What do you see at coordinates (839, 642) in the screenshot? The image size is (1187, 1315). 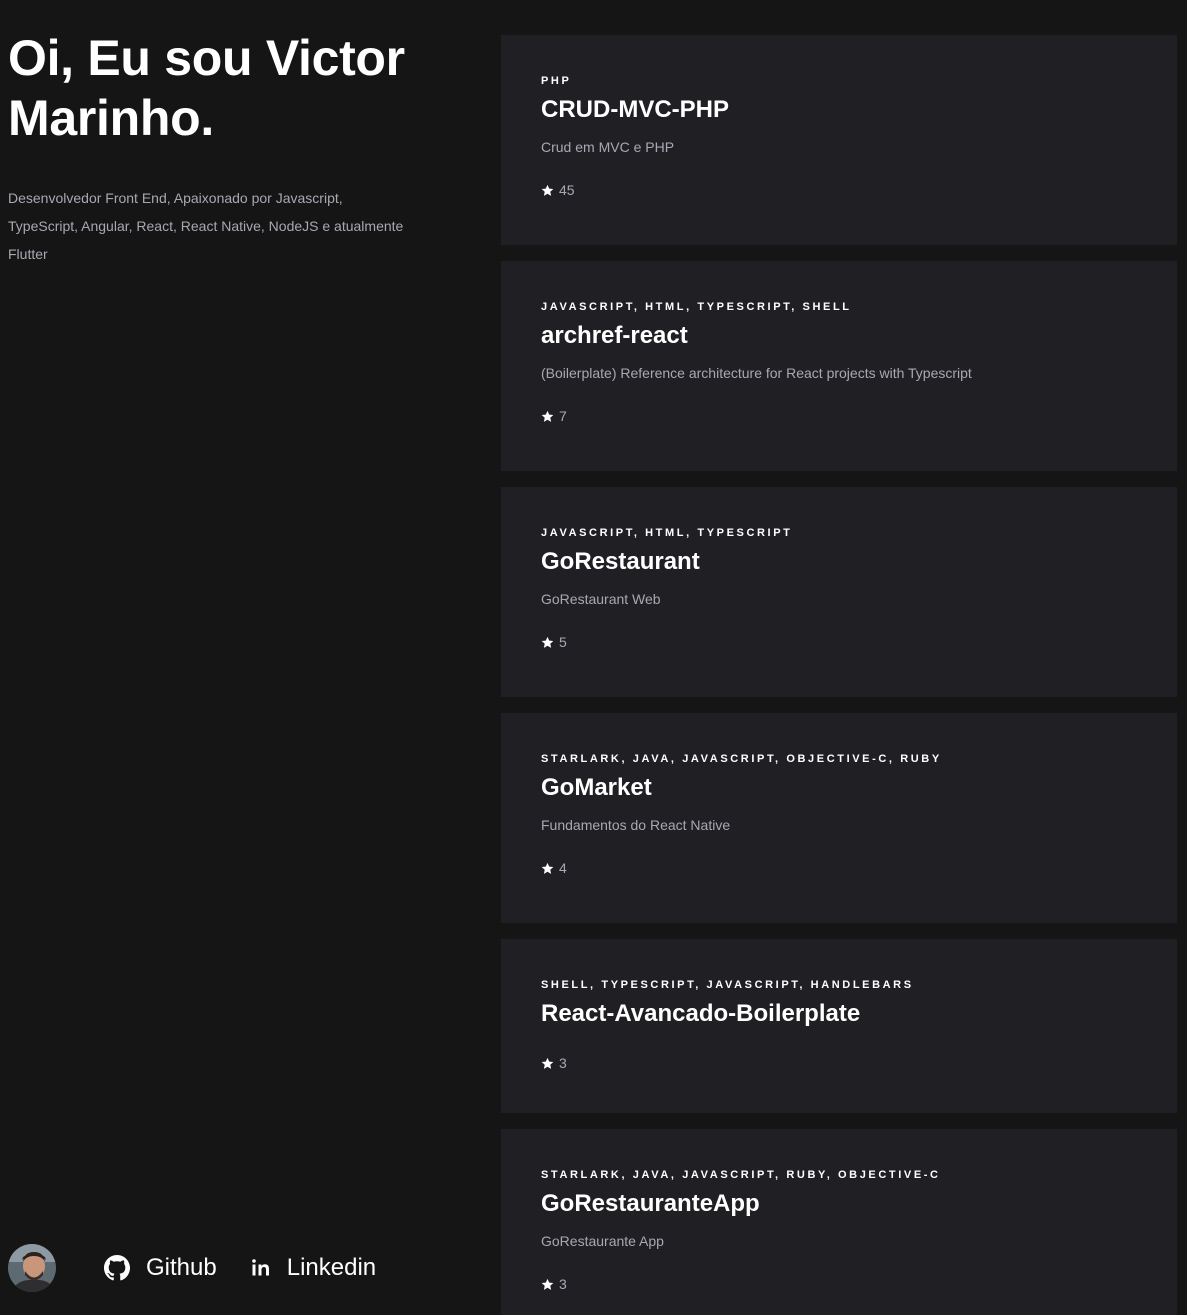 I see `star-count: 5` at bounding box center [839, 642].